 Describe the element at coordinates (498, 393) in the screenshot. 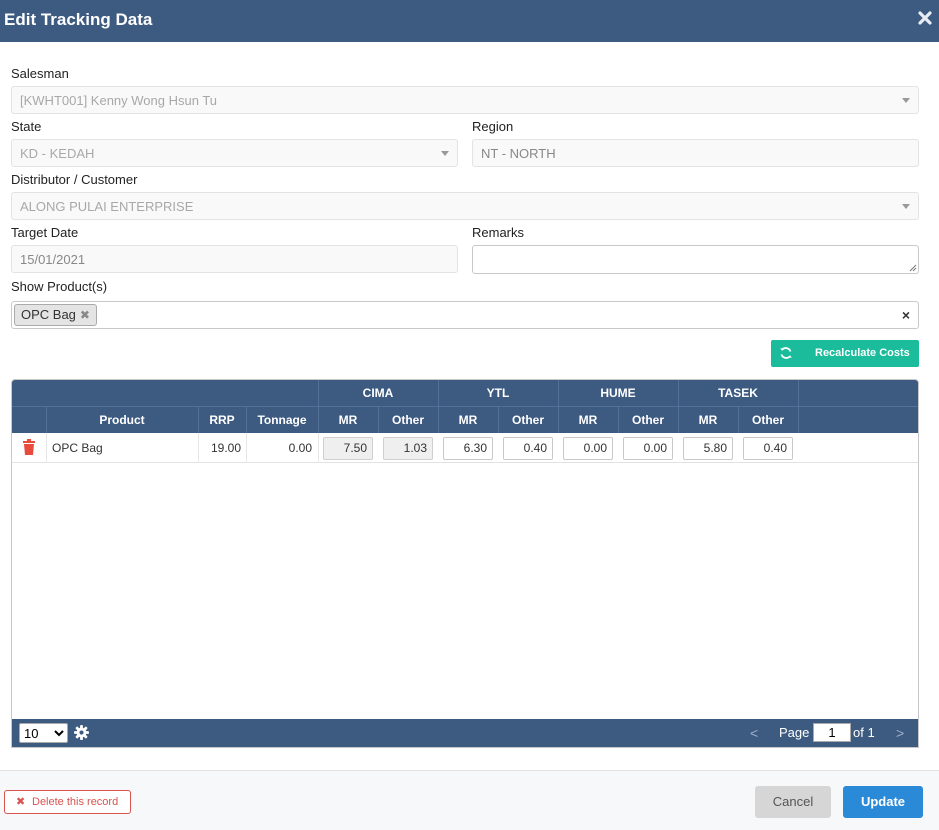

I see `group-header-ytl: YTL` at that location.